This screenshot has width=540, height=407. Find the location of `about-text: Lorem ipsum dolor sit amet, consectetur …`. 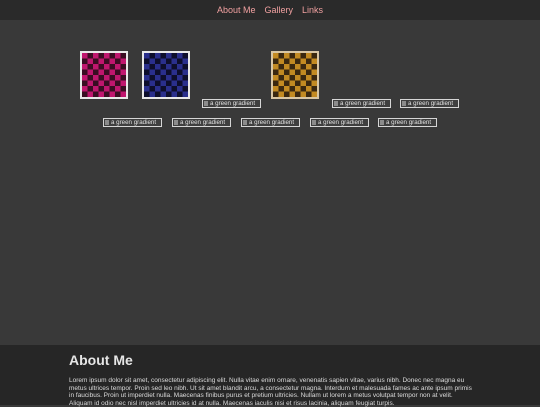

about-text: Lorem ipsum dolor sit amet, consectetur … is located at coordinates (270, 392).